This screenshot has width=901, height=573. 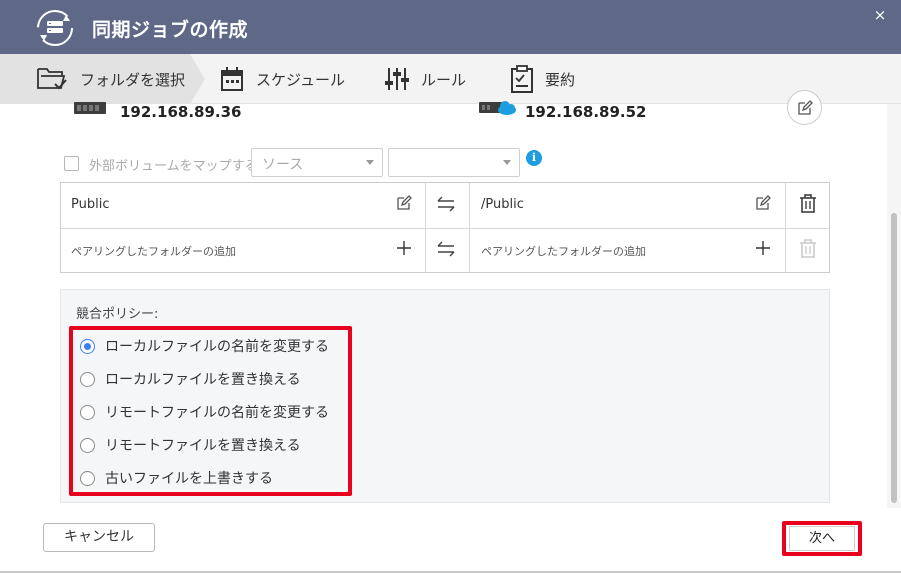 I want to click on step-label: スケジュール, so click(x=300, y=79).